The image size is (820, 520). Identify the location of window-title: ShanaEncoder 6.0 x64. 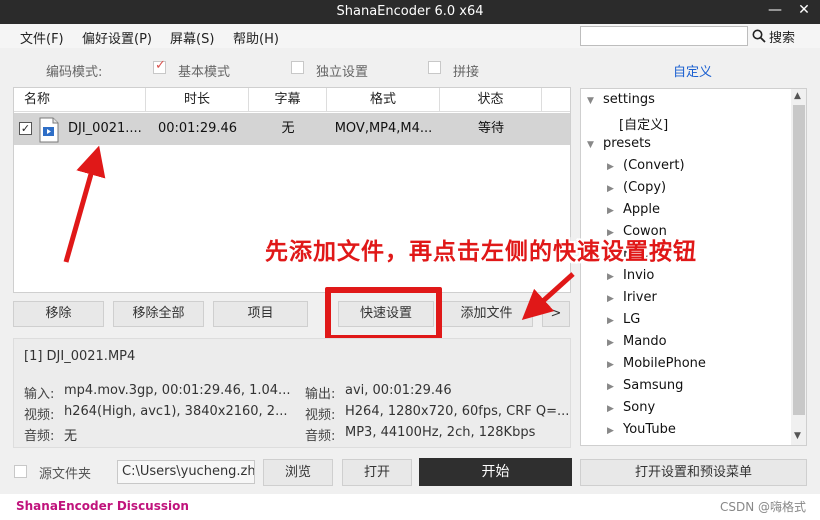
(410, 11).